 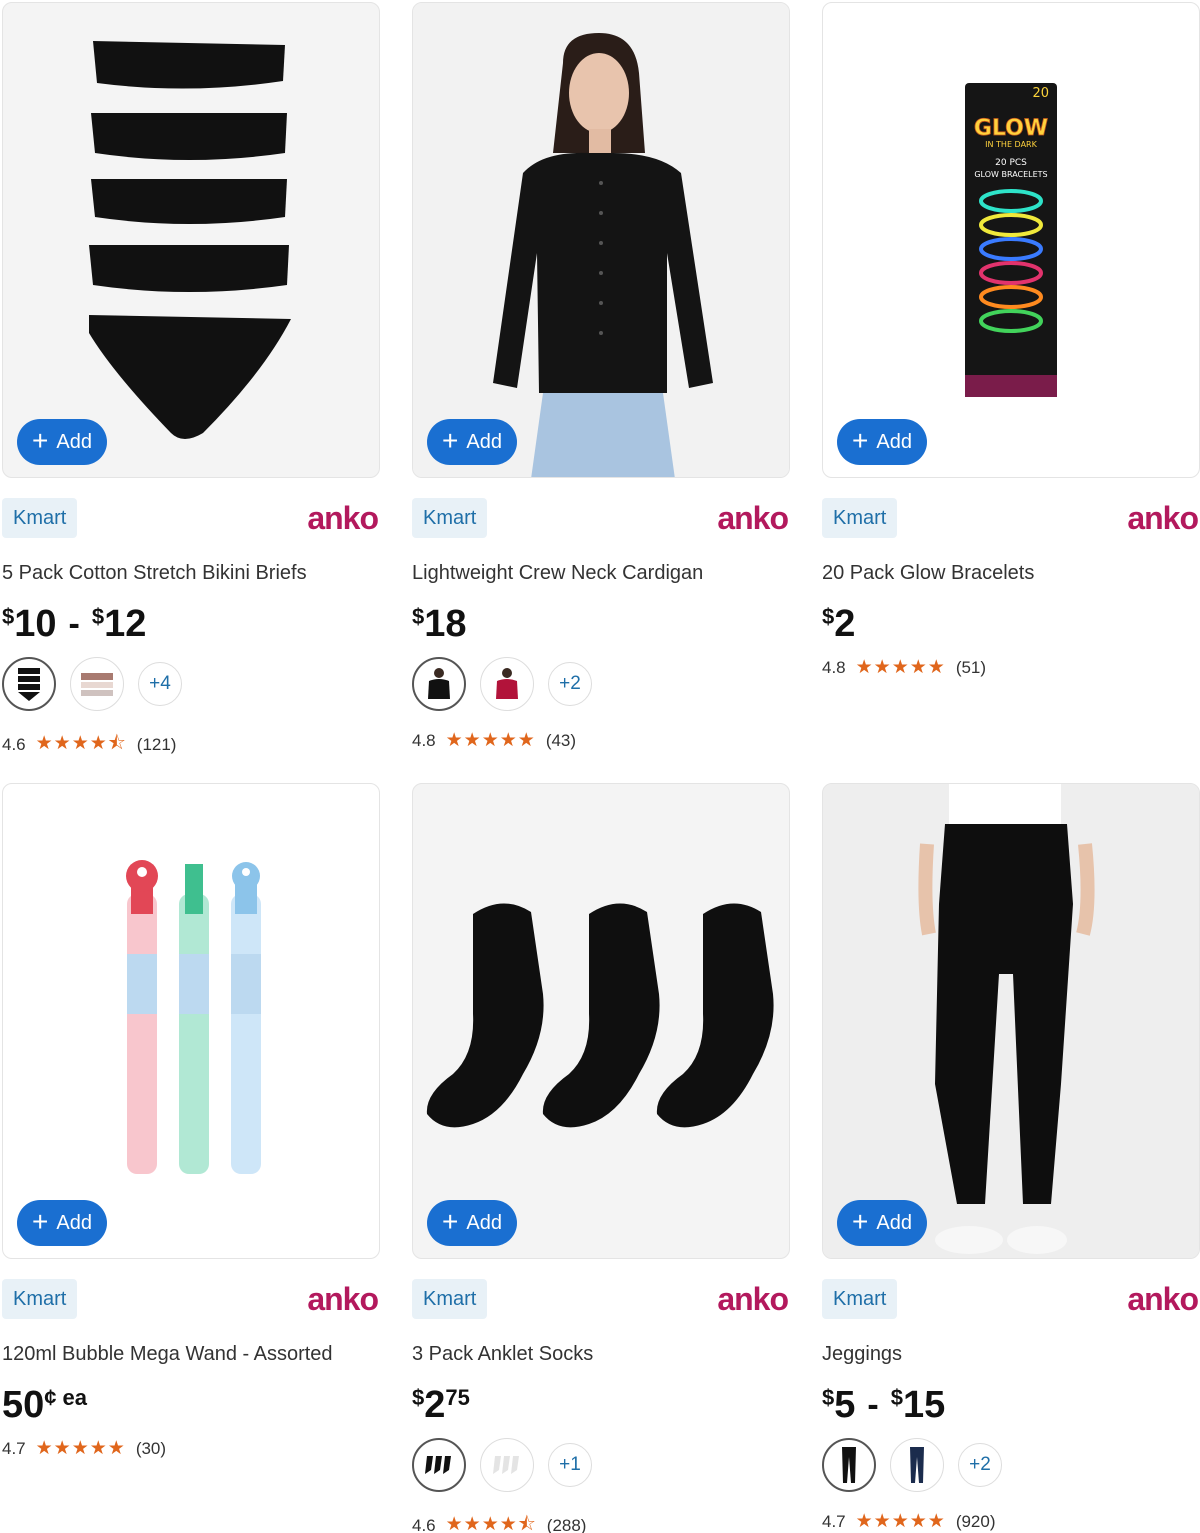 What do you see at coordinates (1040, 93) in the screenshot?
I see `svg-text: 20` at bounding box center [1040, 93].